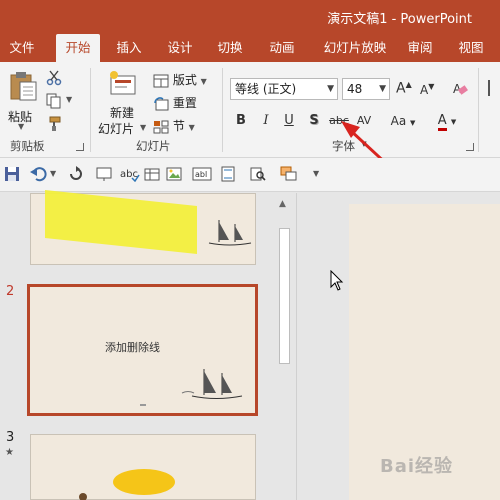 The height and width of the screenshot is (500, 500). I want to click on section-button: 节 ▼, so click(174, 126).